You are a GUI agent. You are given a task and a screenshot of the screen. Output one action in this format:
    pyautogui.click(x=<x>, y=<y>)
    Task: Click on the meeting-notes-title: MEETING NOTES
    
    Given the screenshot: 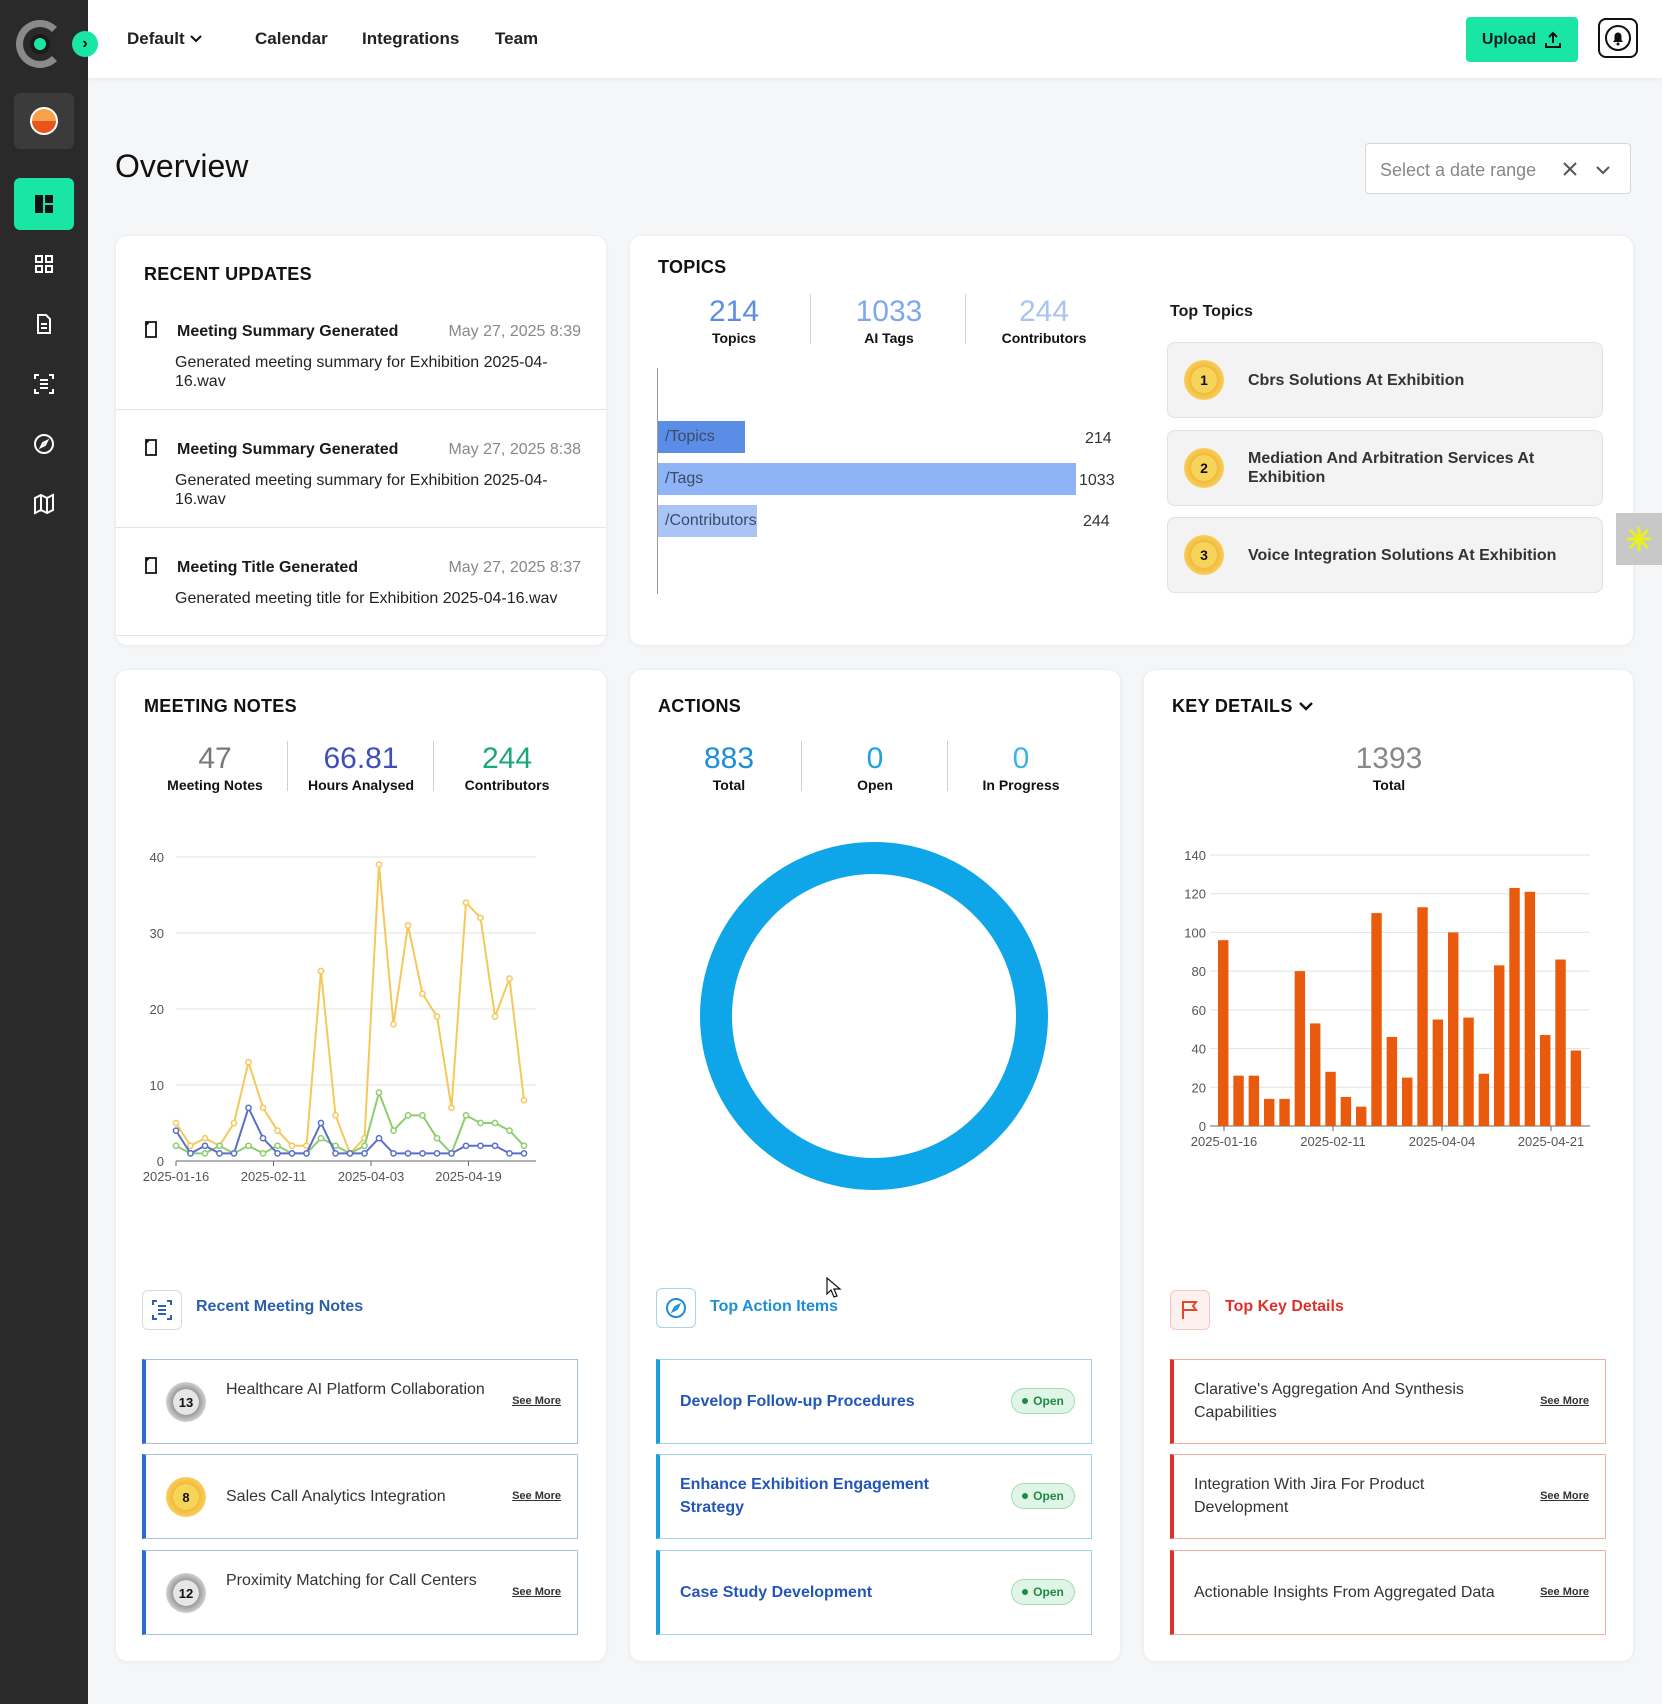 What is the action you would take?
    pyautogui.click(x=220, y=706)
    